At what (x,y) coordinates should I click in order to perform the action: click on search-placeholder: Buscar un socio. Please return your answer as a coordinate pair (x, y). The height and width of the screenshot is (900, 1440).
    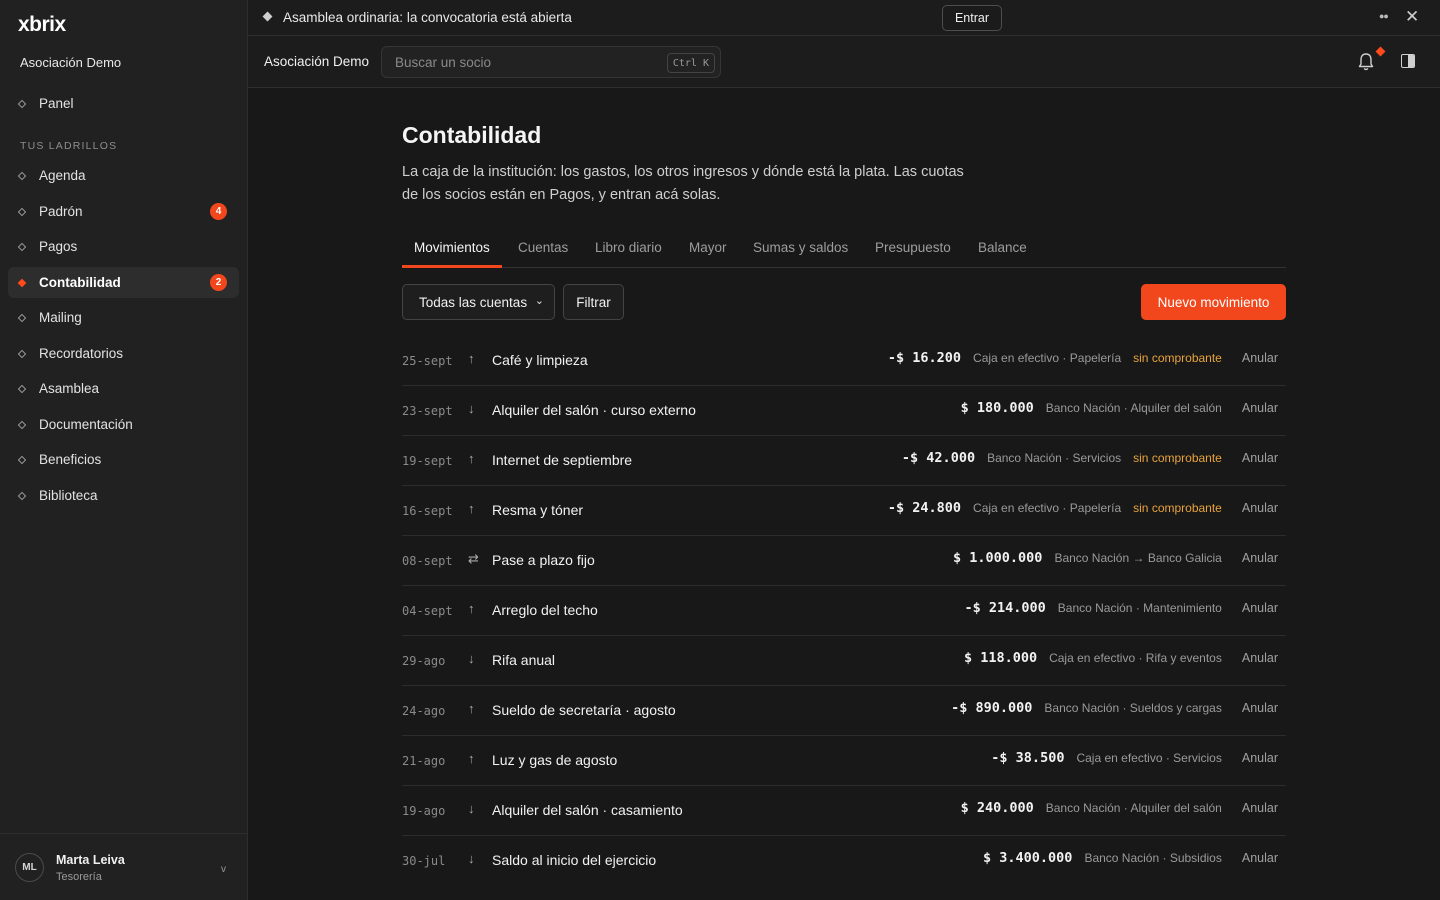
    Looking at the image, I should click on (443, 62).